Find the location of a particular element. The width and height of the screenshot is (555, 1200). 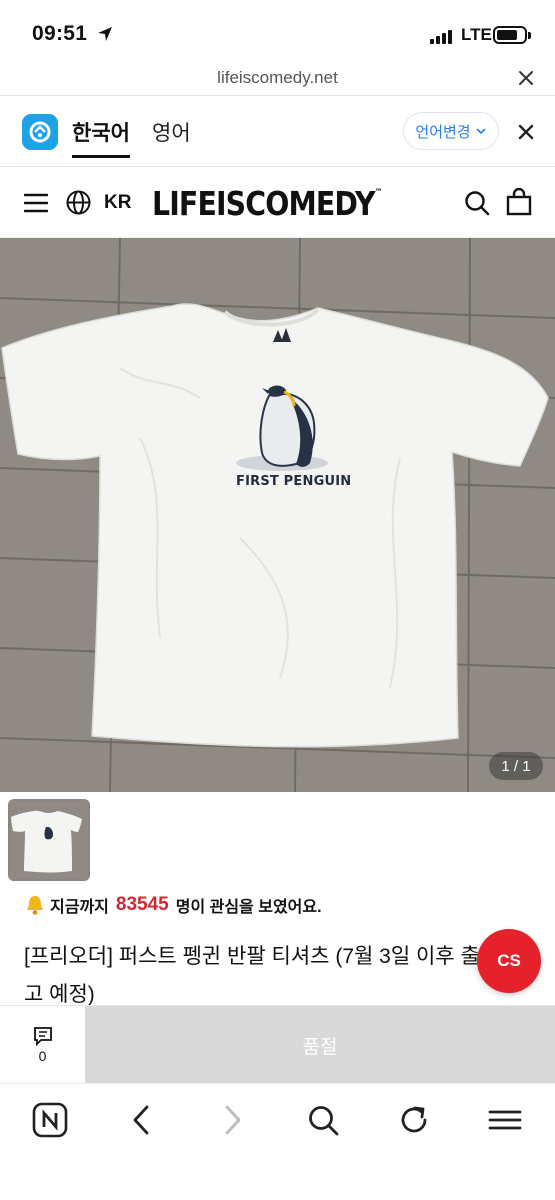

brand-logo: LIFEISCOMEDY™ is located at coordinates (267, 203).